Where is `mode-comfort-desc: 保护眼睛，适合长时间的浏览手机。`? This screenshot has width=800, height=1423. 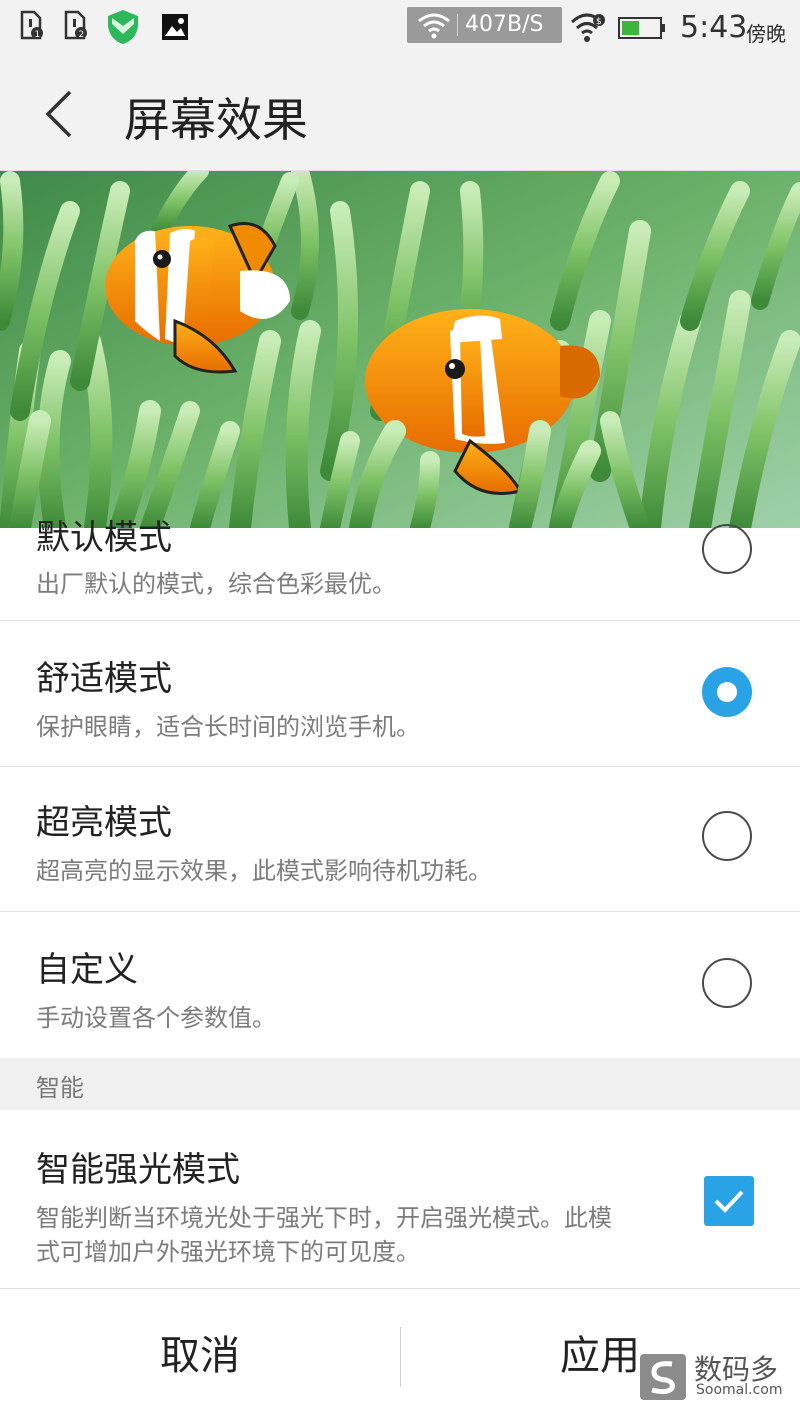 mode-comfort-desc: 保护眼睛，适合长时间的浏览手机。 is located at coordinates (228, 727).